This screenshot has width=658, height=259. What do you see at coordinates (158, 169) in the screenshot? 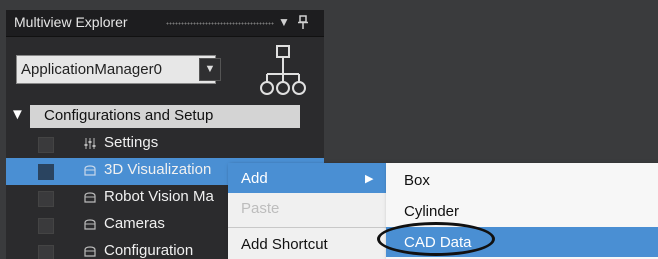
I see `tree-item-label: 3D Visualization` at bounding box center [158, 169].